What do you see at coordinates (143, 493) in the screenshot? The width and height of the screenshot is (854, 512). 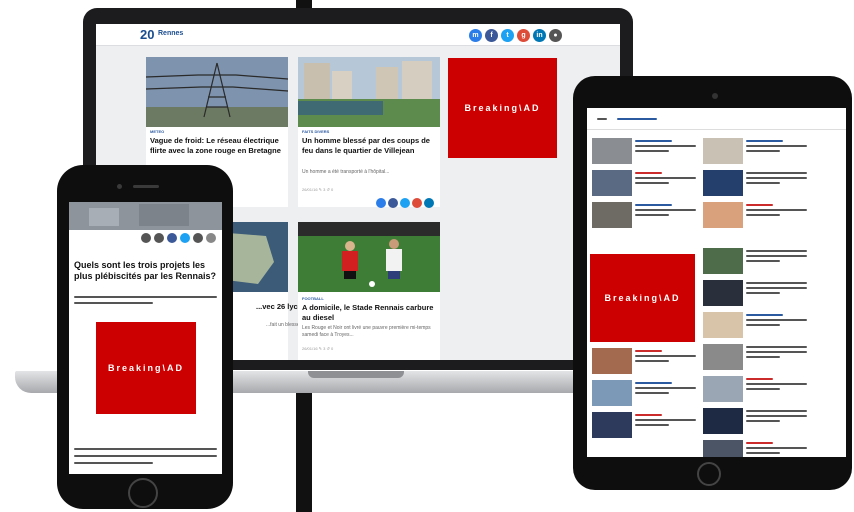 I see `phone-home-button` at bounding box center [143, 493].